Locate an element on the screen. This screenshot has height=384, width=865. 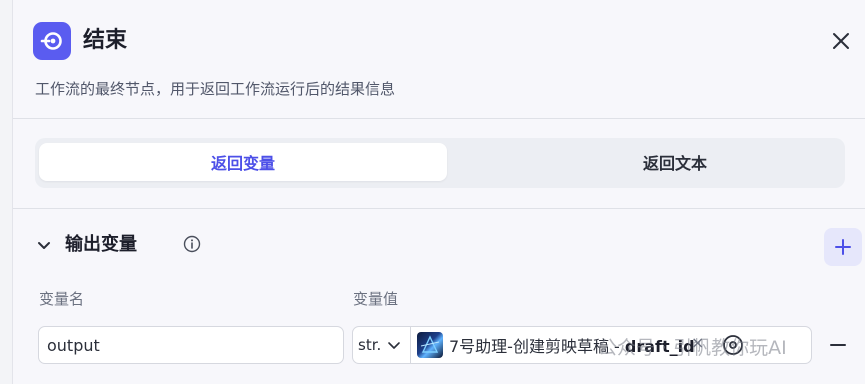
variable-value-field: str. 7号助理-创建剪映草稿 - draft_id × is located at coordinates (582, 345).